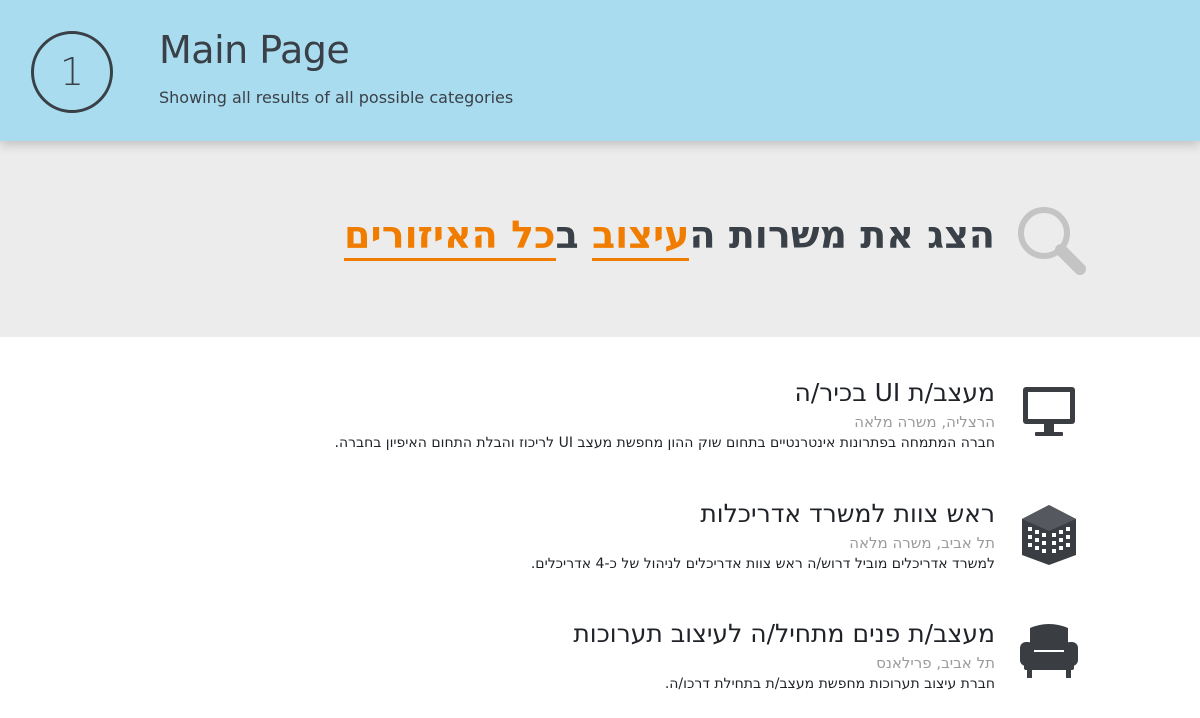 Image resolution: width=1200 pixels, height=718 pixels. Describe the element at coordinates (640, 237) in the screenshot. I see `category-selector: עיצוב` at that location.